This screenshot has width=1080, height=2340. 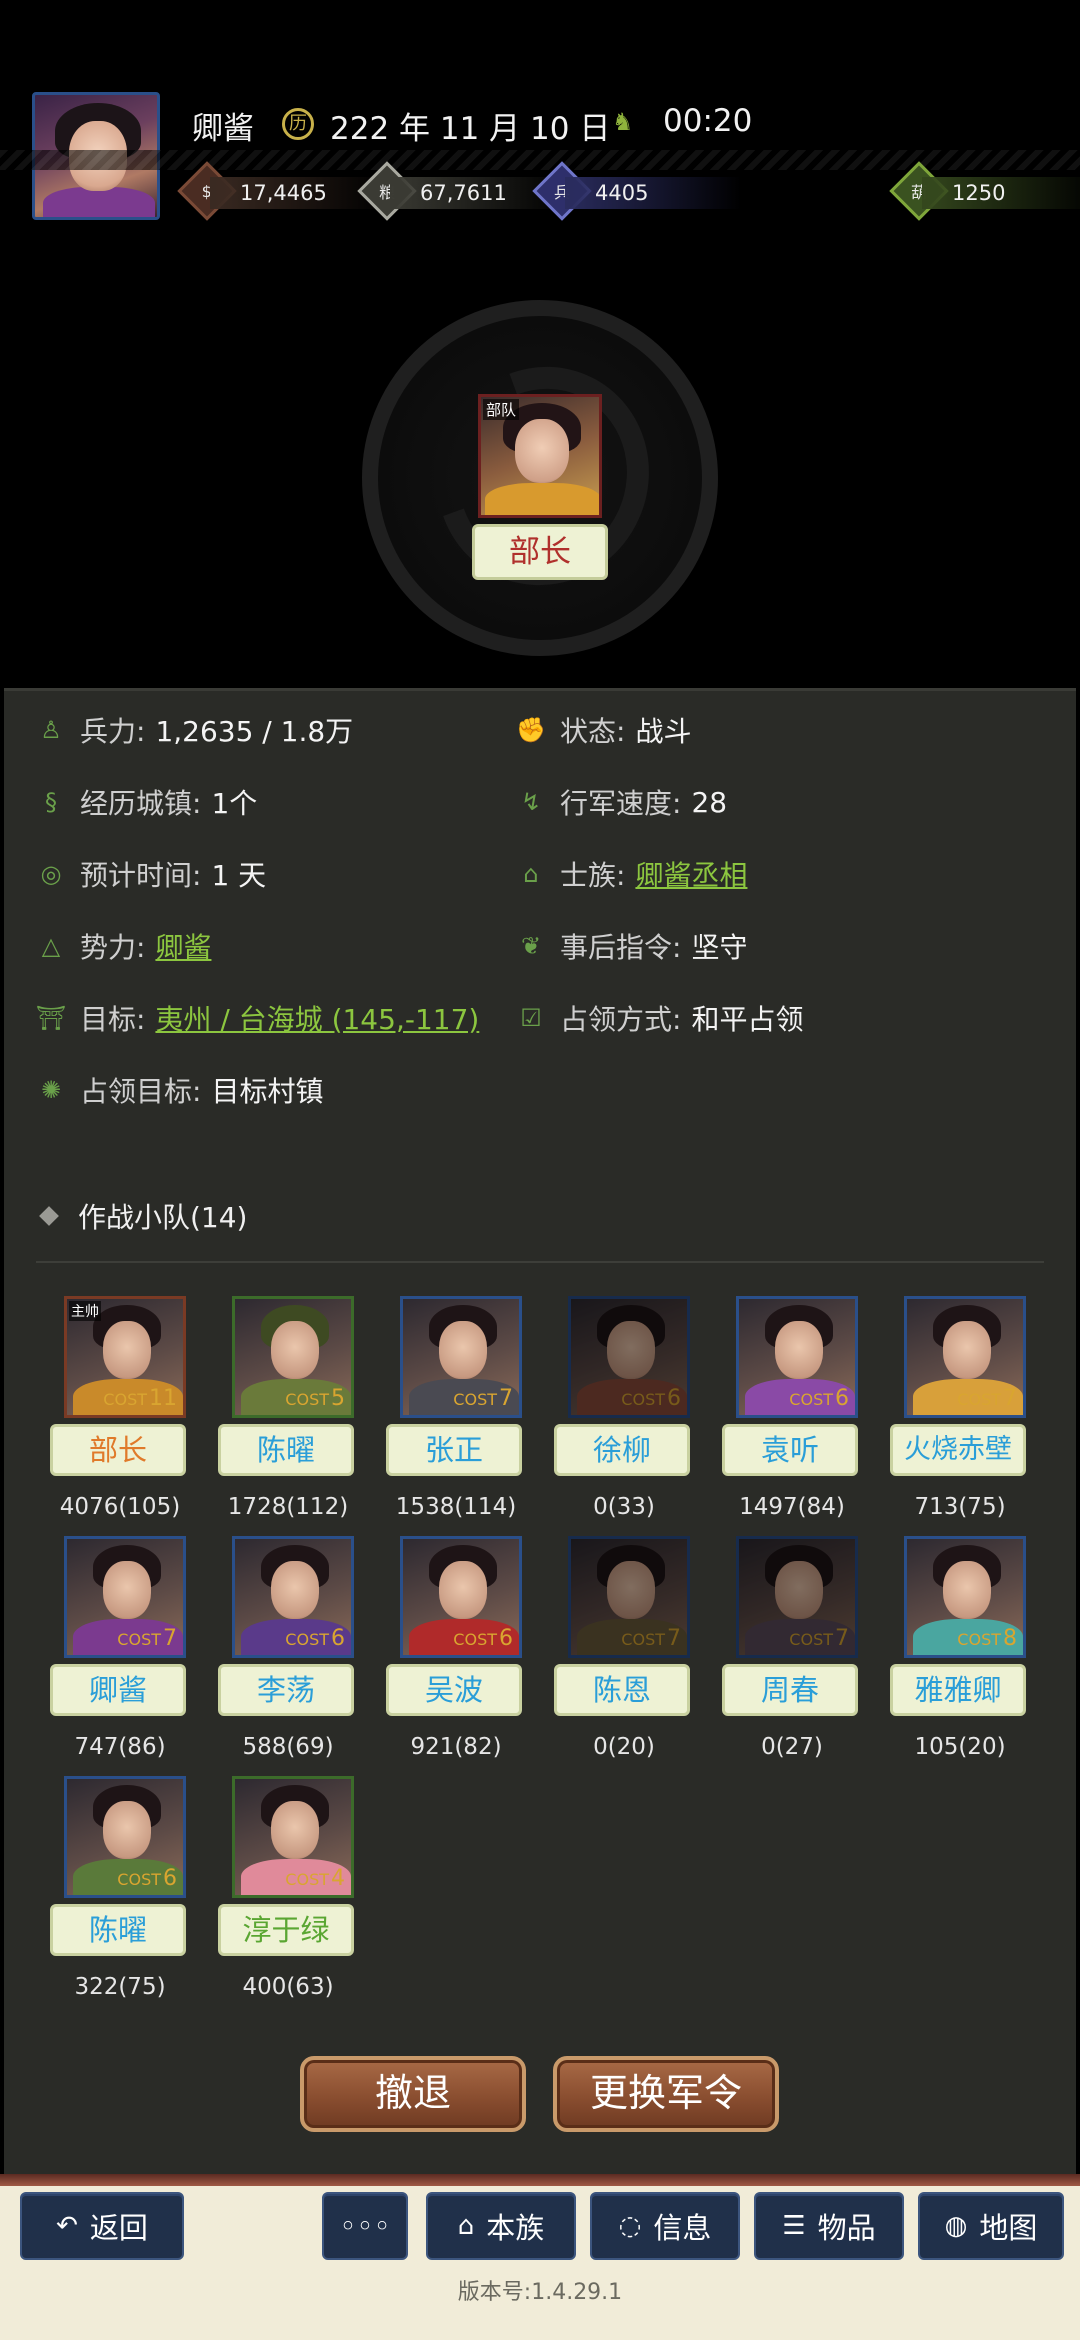 I want to click on info-towns: § 经历城镇: 1个, so click(x=145, y=802).